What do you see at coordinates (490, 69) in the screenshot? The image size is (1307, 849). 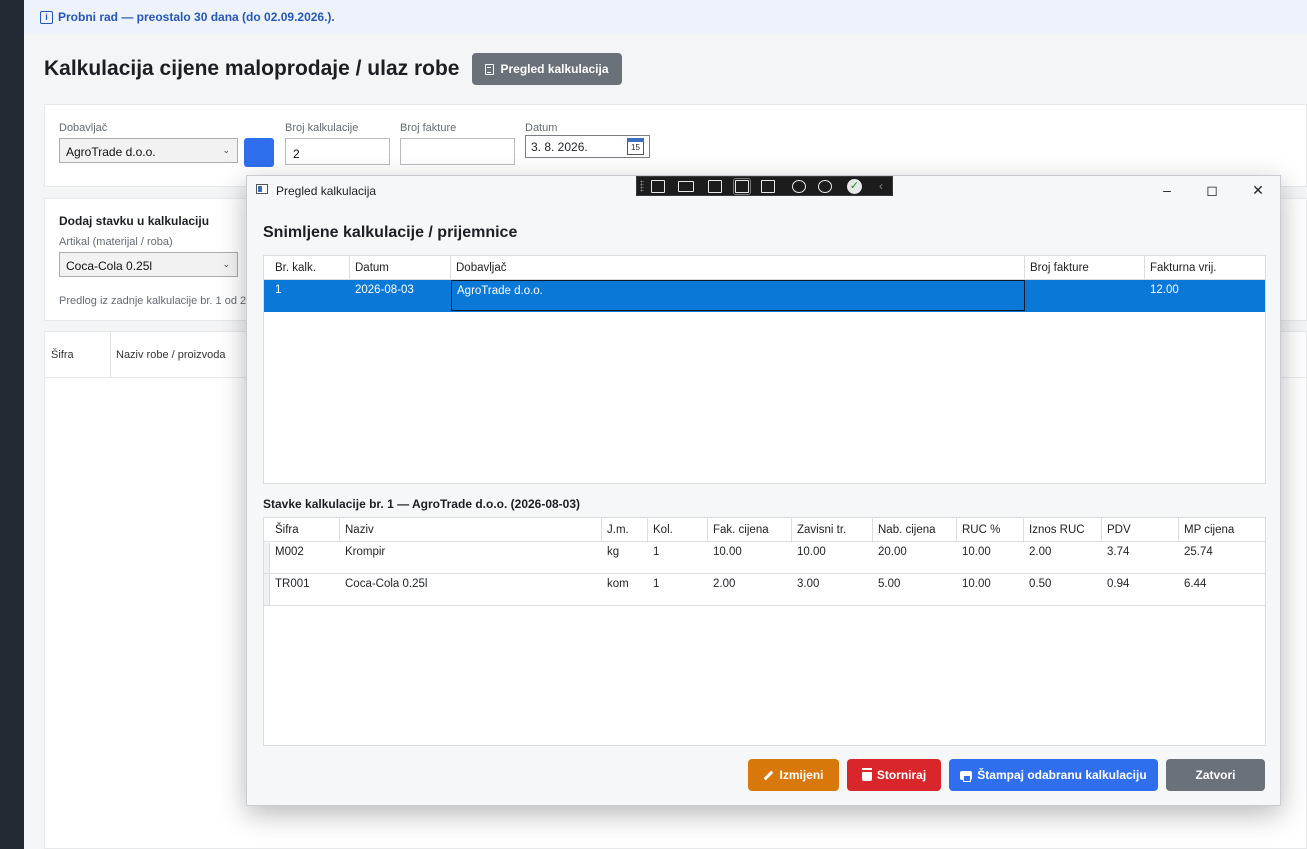 I see `document-icon` at bounding box center [490, 69].